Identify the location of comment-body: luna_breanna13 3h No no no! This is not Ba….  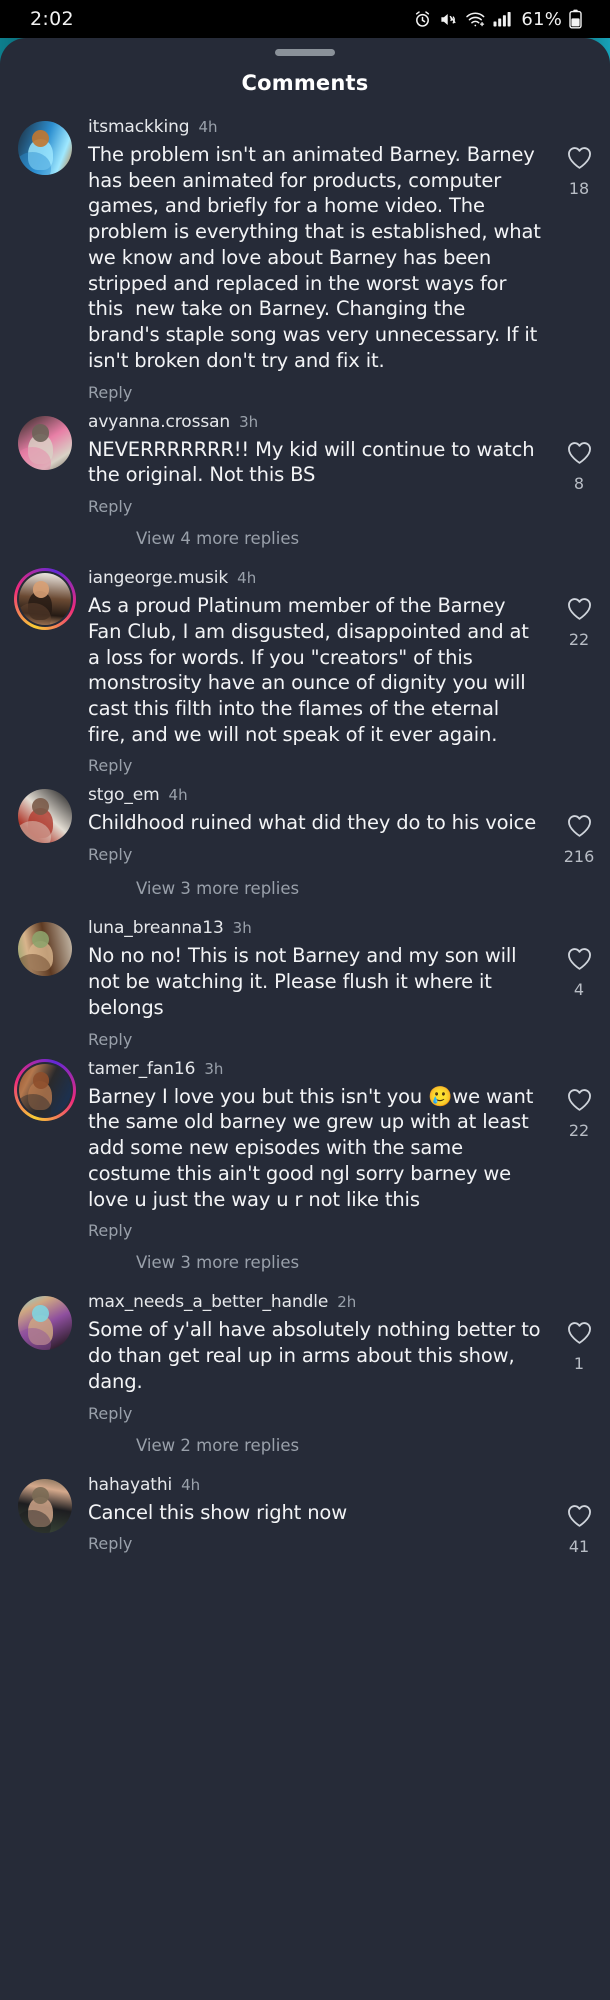
(310, 981).